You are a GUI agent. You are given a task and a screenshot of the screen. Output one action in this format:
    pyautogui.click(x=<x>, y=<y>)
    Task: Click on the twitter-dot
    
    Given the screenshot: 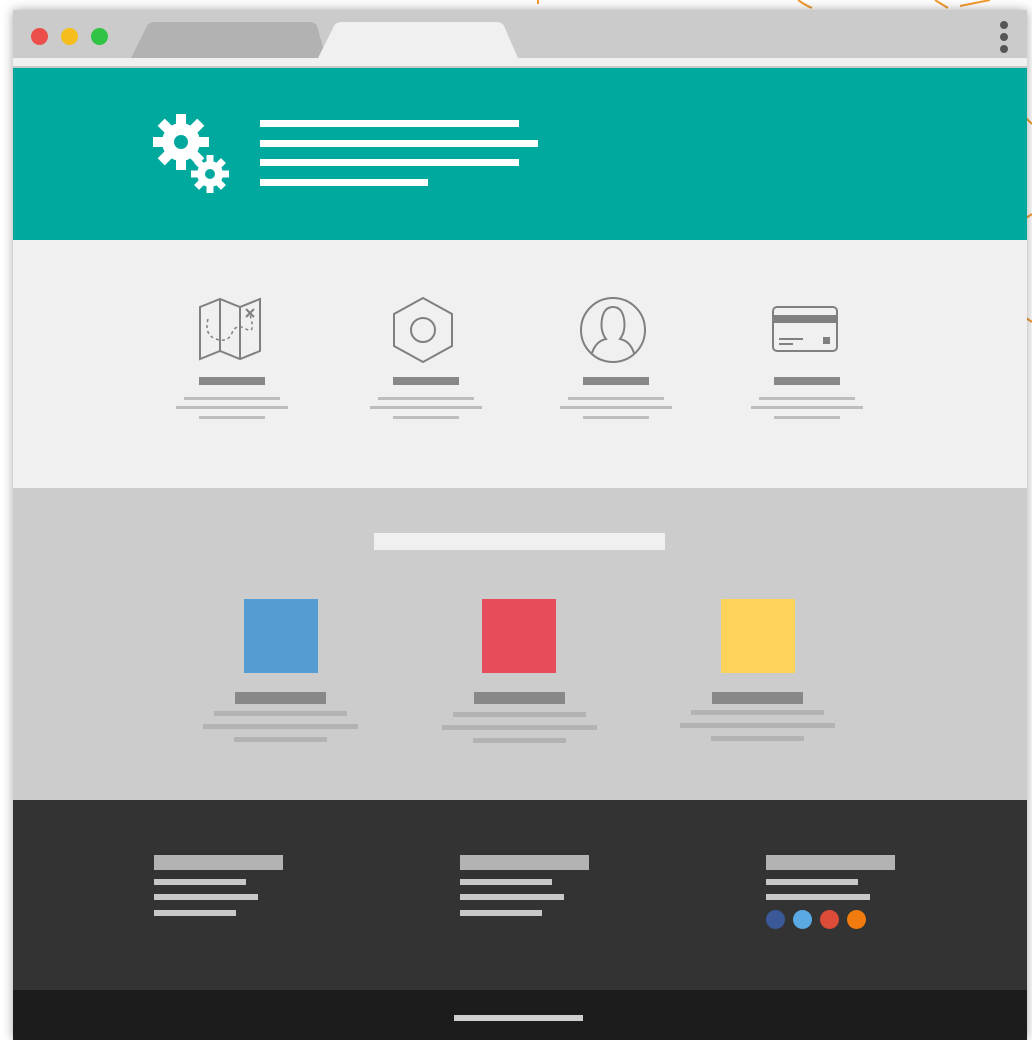 What is the action you would take?
    pyautogui.click(x=802, y=919)
    